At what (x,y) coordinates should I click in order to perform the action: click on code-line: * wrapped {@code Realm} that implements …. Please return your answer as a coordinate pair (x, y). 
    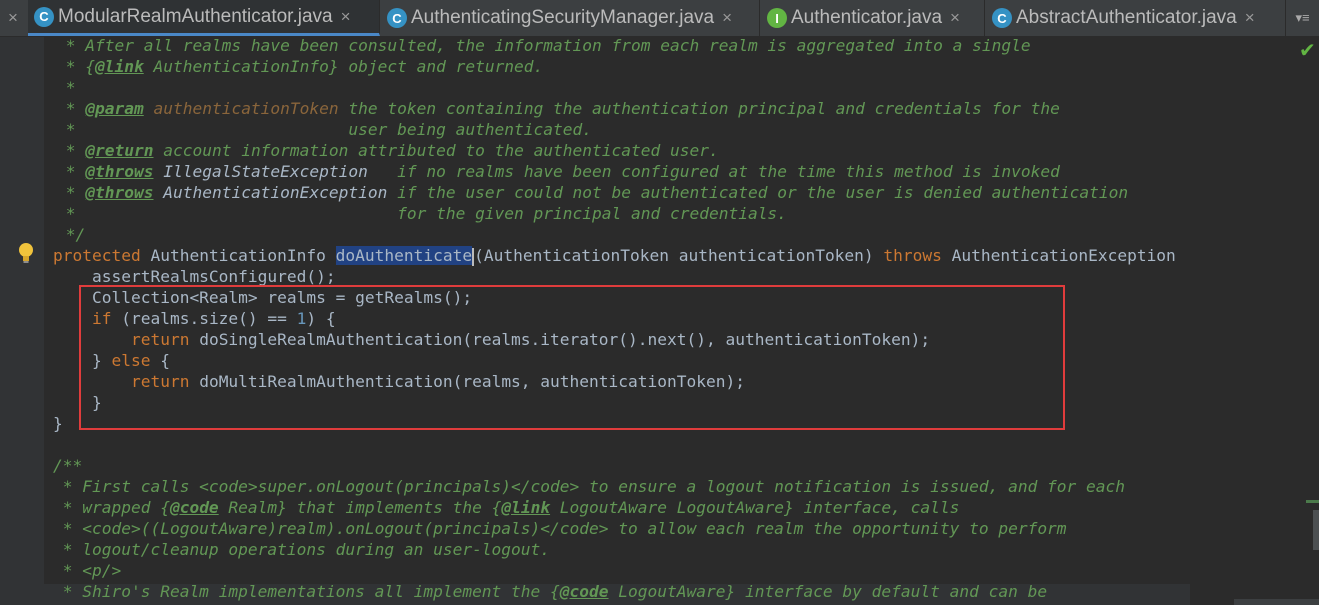
    Looking at the image, I should click on (506, 507).